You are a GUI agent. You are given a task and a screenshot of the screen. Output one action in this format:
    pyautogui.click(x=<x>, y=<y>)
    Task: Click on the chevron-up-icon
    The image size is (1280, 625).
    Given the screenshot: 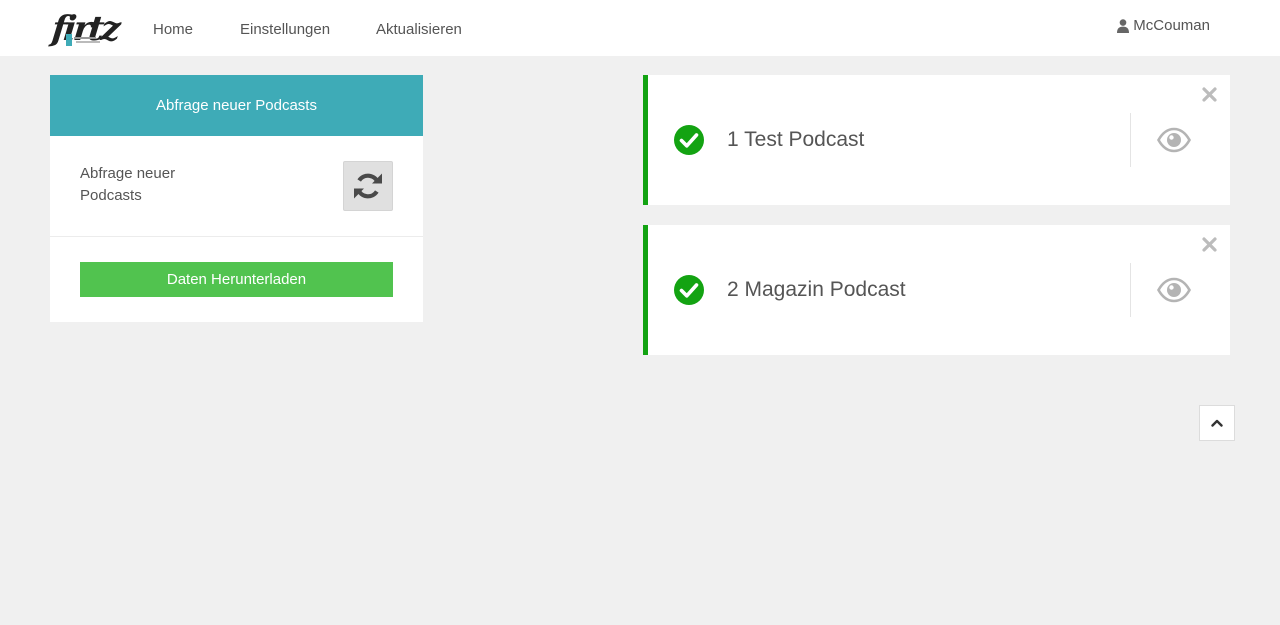 What is the action you would take?
    pyautogui.click(x=1217, y=423)
    